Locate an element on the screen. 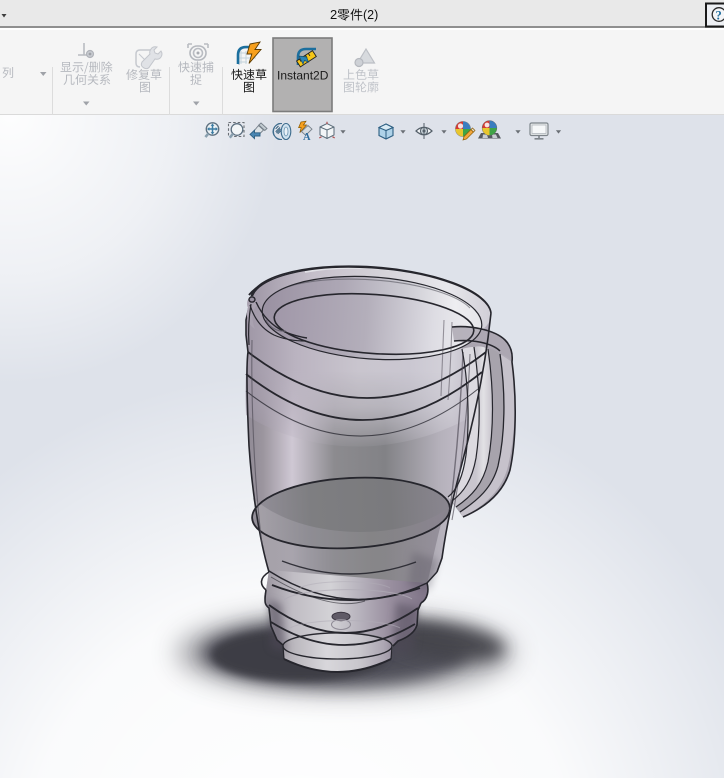  svg-text: Instant2D is located at coordinates (303, 76).